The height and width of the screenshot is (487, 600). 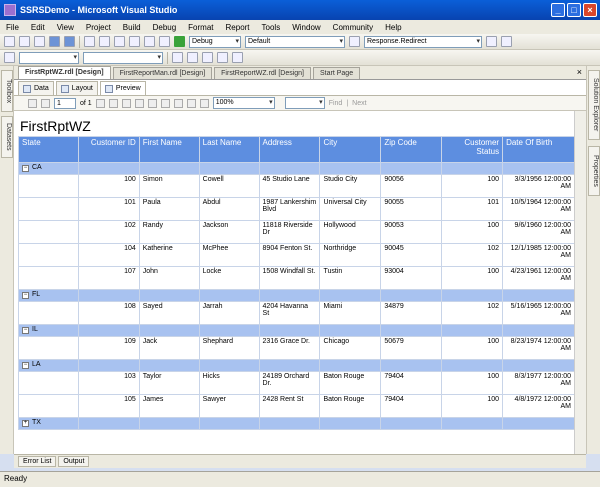 I want to click on properties-icon, so click(x=491, y=41).